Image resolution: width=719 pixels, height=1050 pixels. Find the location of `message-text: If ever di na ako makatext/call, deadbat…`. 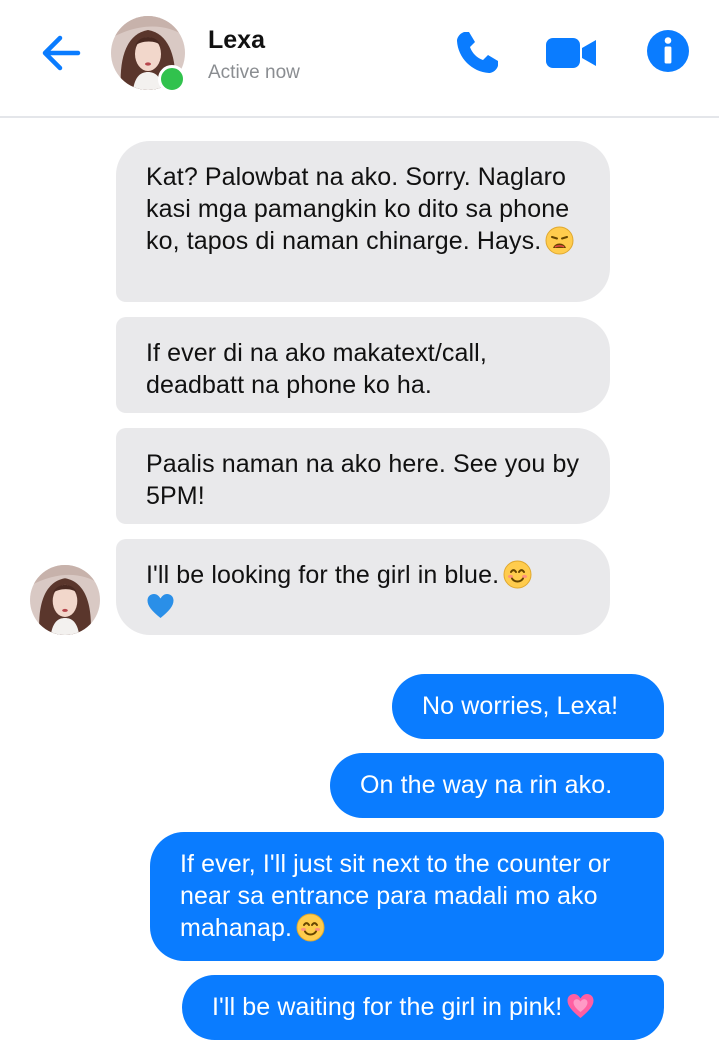

message-text: If ever di na ako makatext/call, deadbat… is located at coordinates (316, 369).